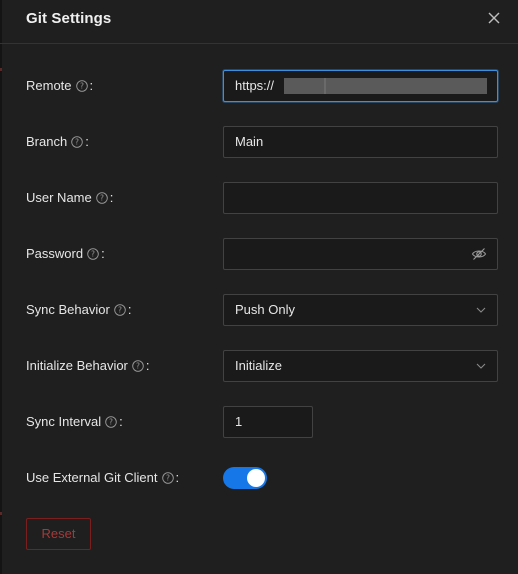 This screenshot has width=518, height=574. I want to click on password-label: Password ? :, so click(65, 254).